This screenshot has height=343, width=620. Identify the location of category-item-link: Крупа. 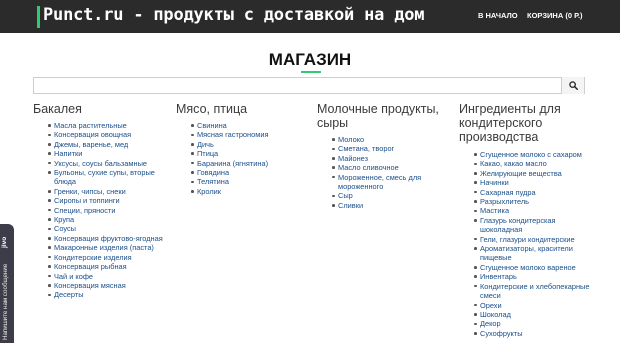
(105, 219).